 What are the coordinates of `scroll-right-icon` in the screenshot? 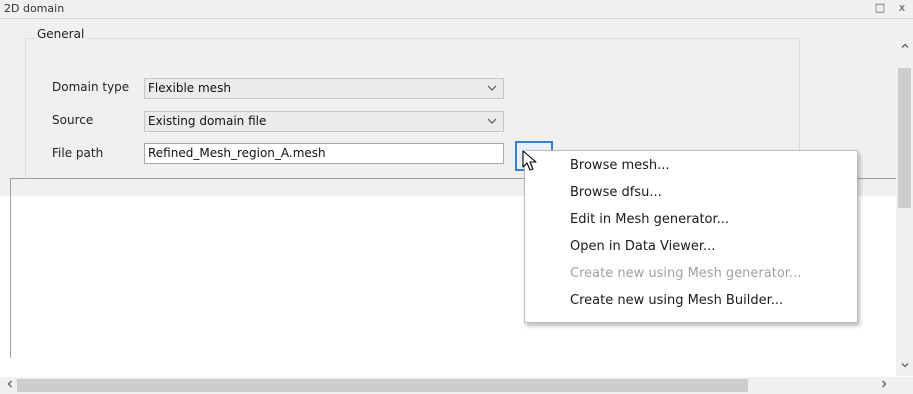 It's located at (884, 386).